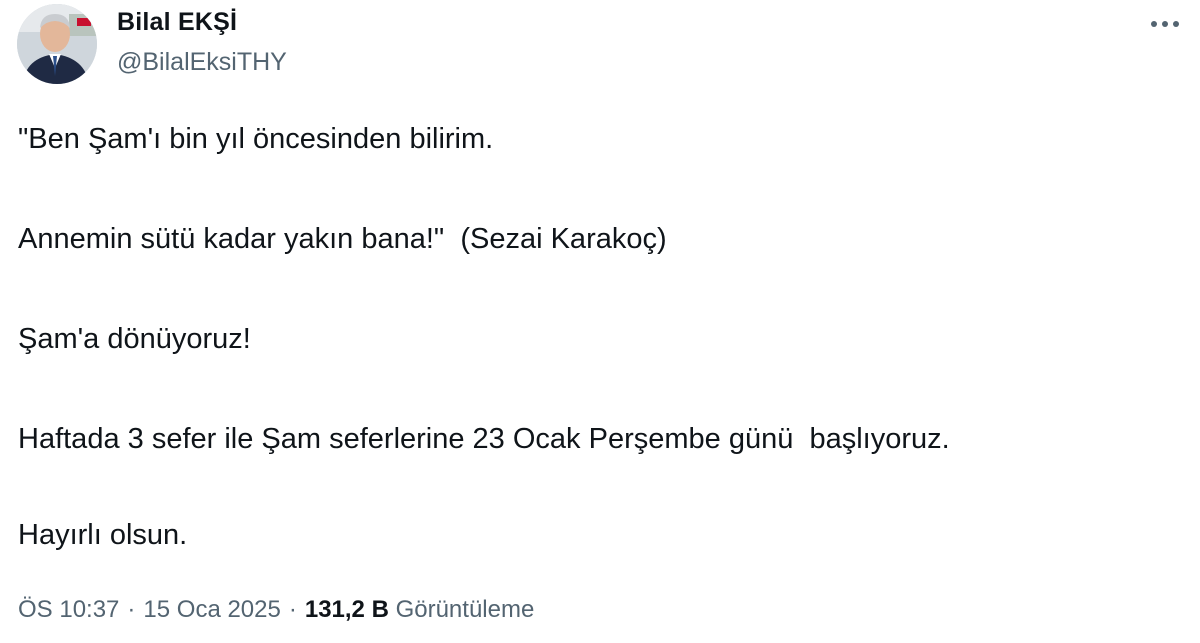  I want to click on author-display-name: Bilal EKŞİ, so click(177, 22).